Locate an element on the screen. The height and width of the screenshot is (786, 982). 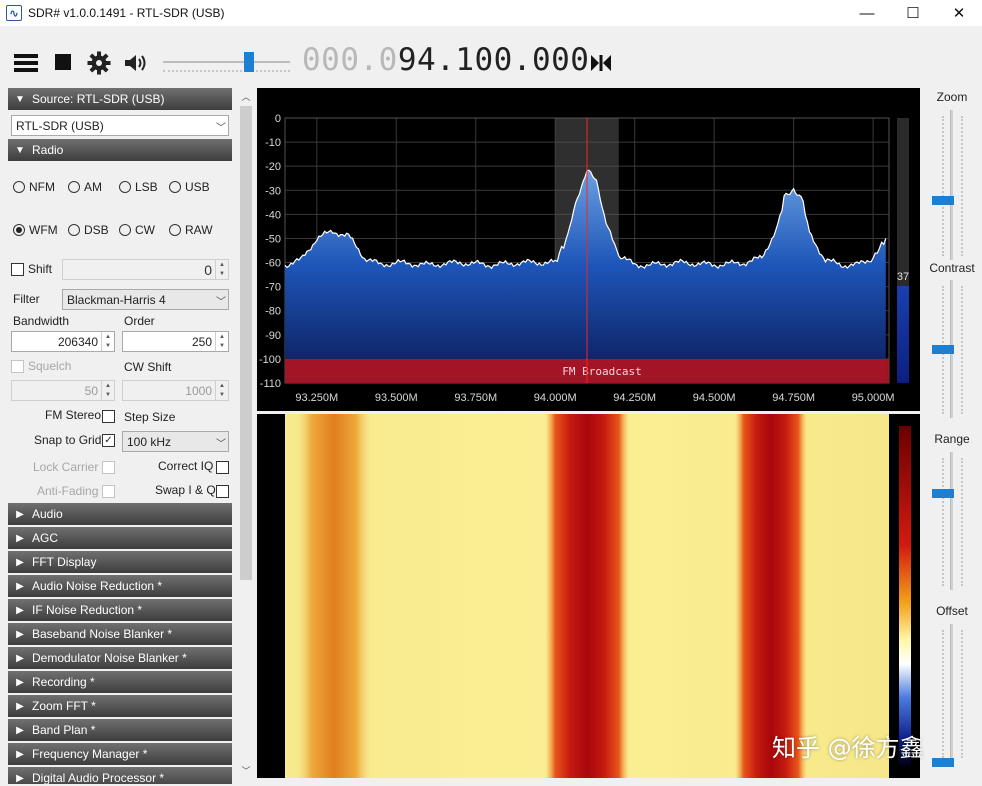
source-device-select: RTL-SDR (USB) ﹀ is located at coordinates (120, 125).